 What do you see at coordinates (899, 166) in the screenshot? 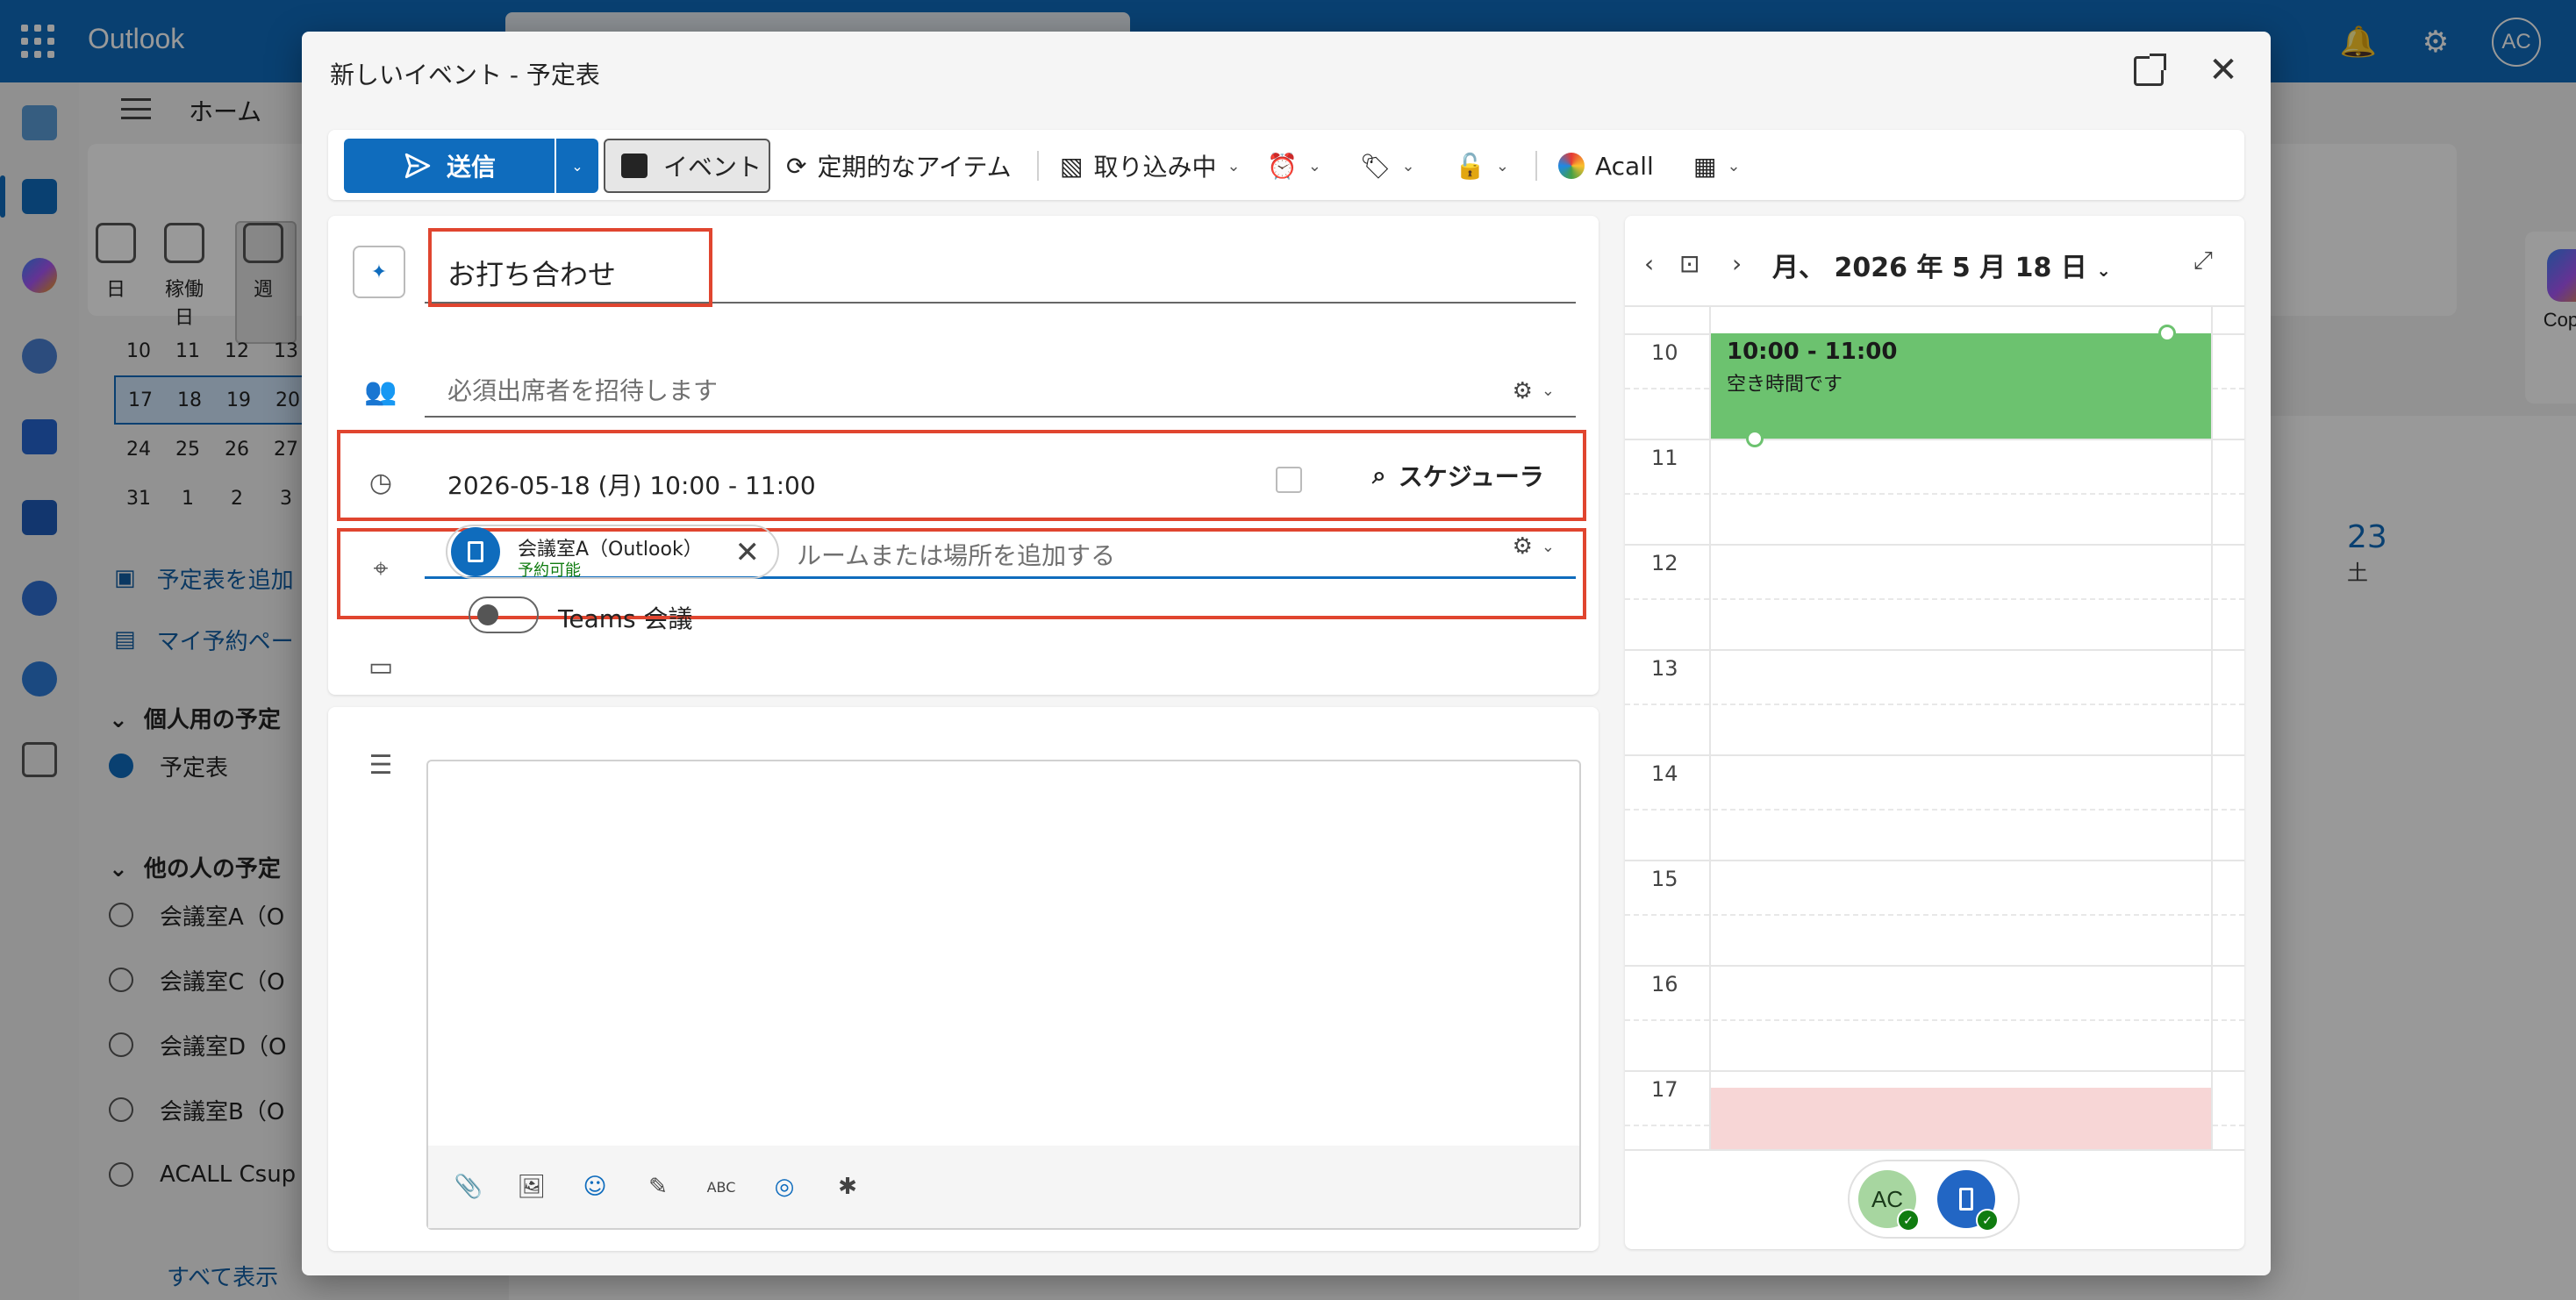
I see `recurring-button: ⟳ 定期的なアイテム` at bounding box center [899, 166].